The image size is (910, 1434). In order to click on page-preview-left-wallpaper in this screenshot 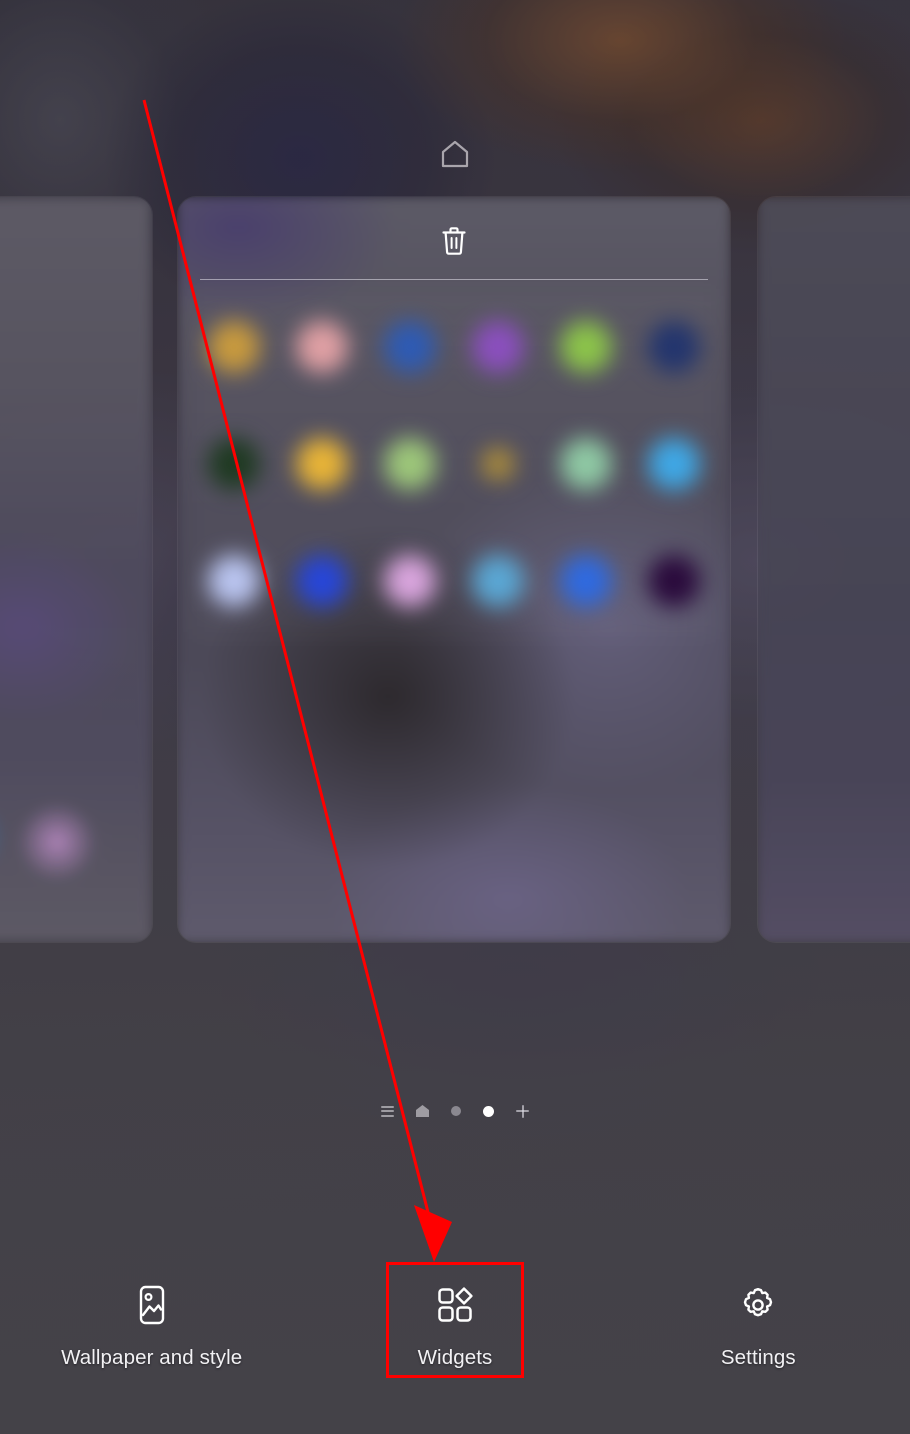, I will do `click(76, 569)`.